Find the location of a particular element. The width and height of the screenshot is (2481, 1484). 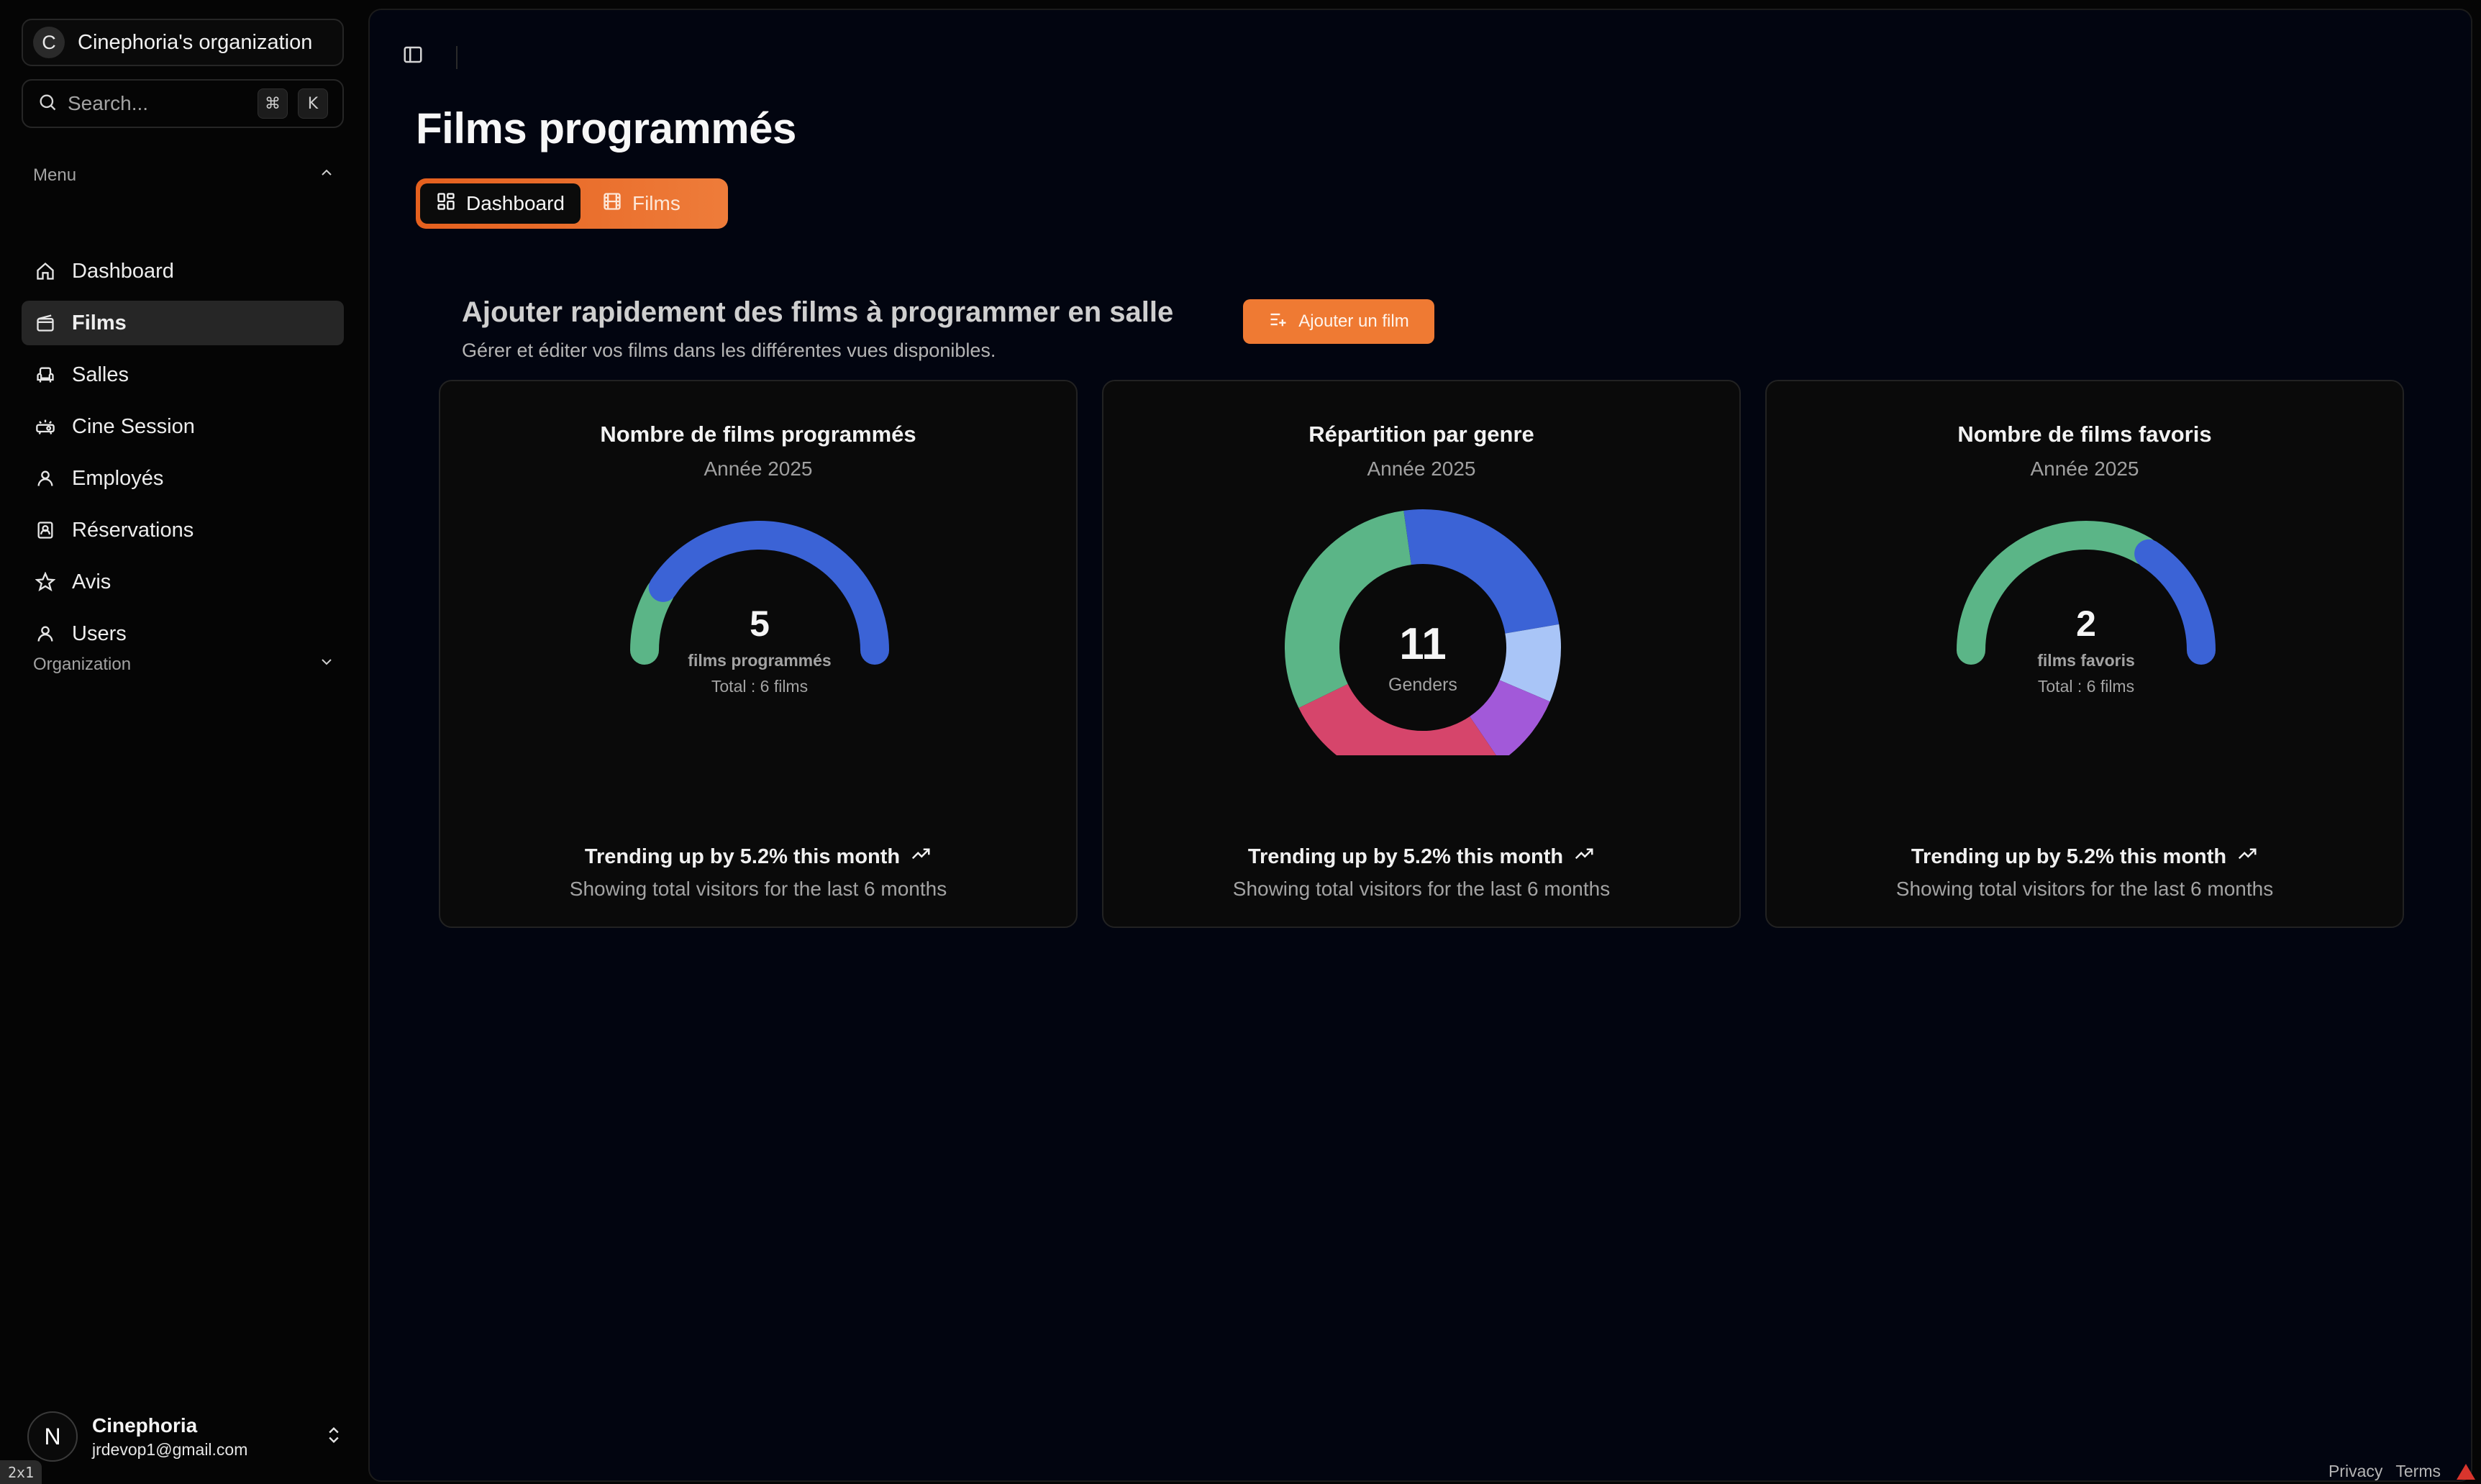

sidebar-item-label: Réservations is located at coordinates (133, 530).